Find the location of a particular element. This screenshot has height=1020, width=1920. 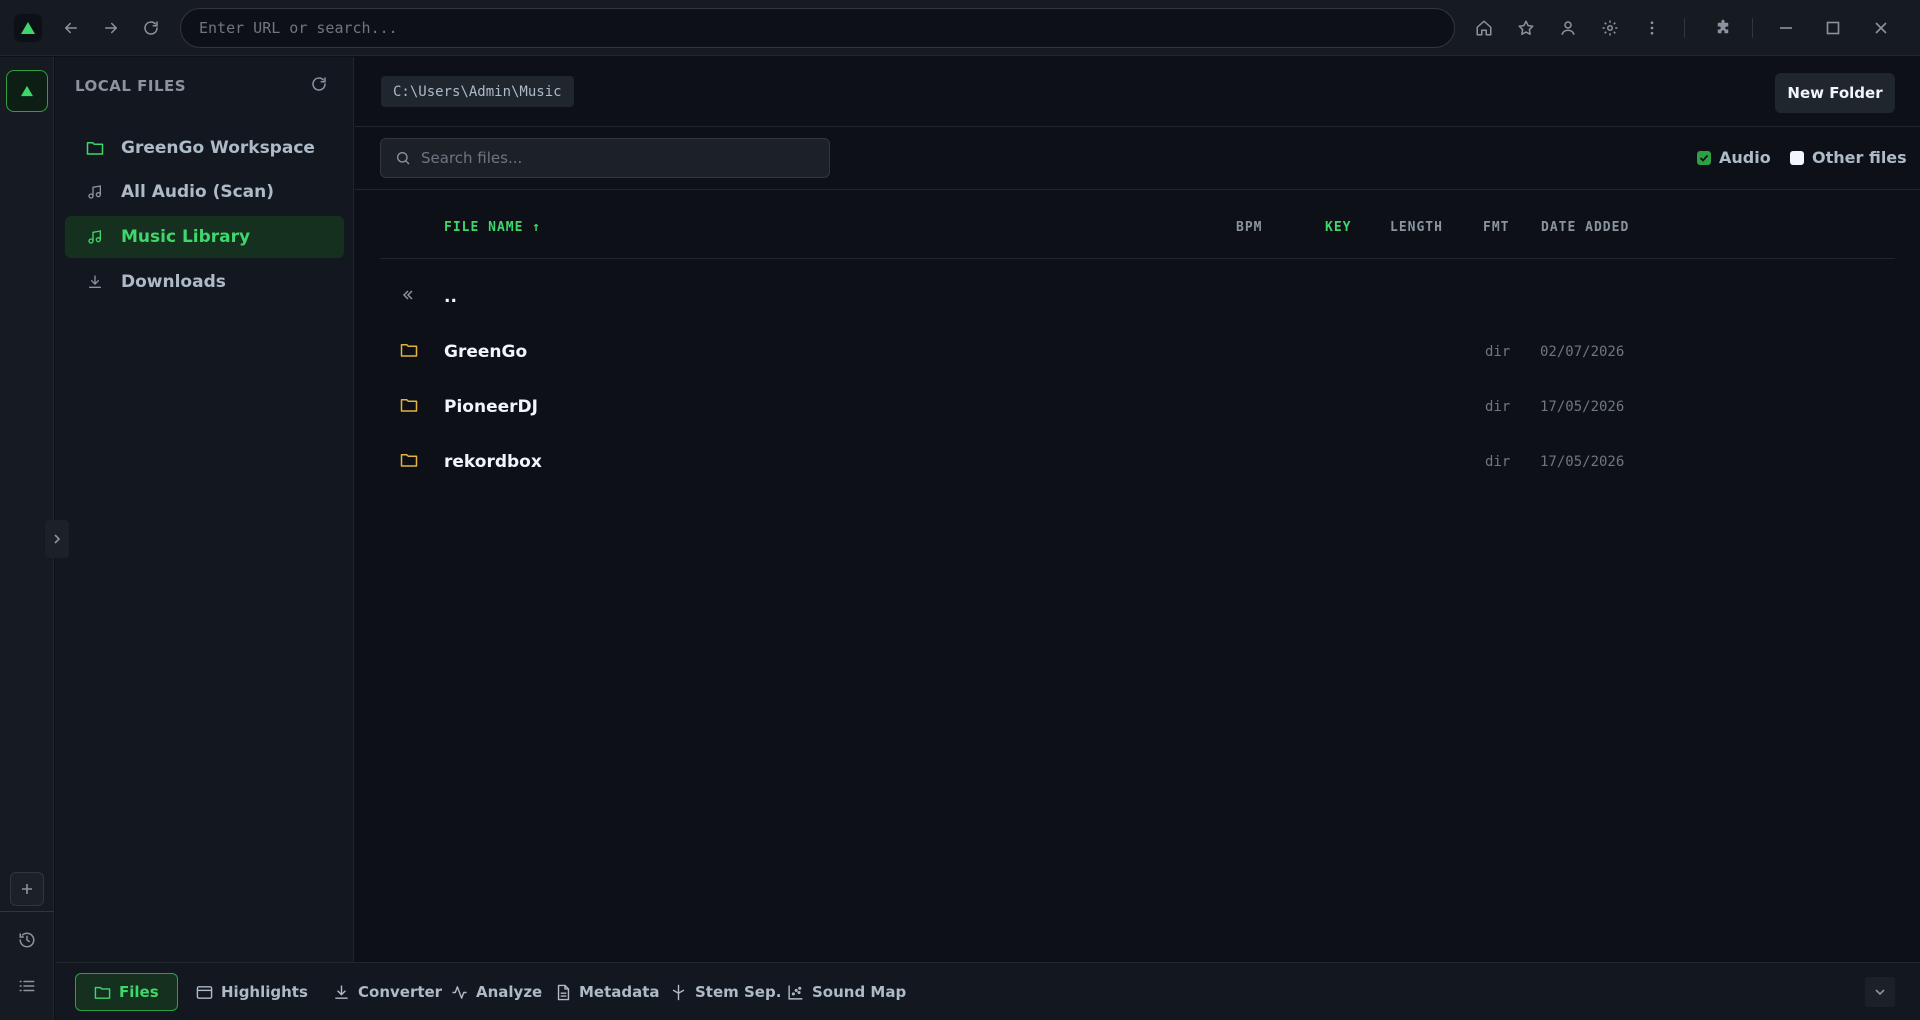

activity-icon is located at coordinates (459, 992).